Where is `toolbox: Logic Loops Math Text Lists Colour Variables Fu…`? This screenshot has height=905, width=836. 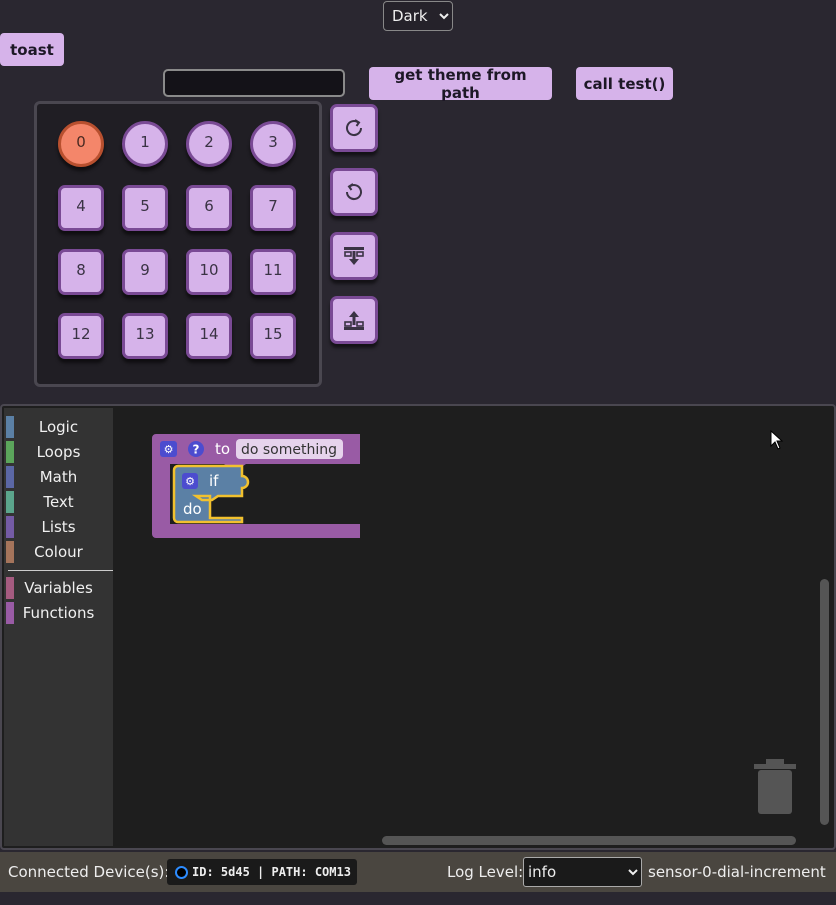
toolbox: Logic Loops Math Text Lists Colour Variables Fu… is located at coordinates (58, 627).